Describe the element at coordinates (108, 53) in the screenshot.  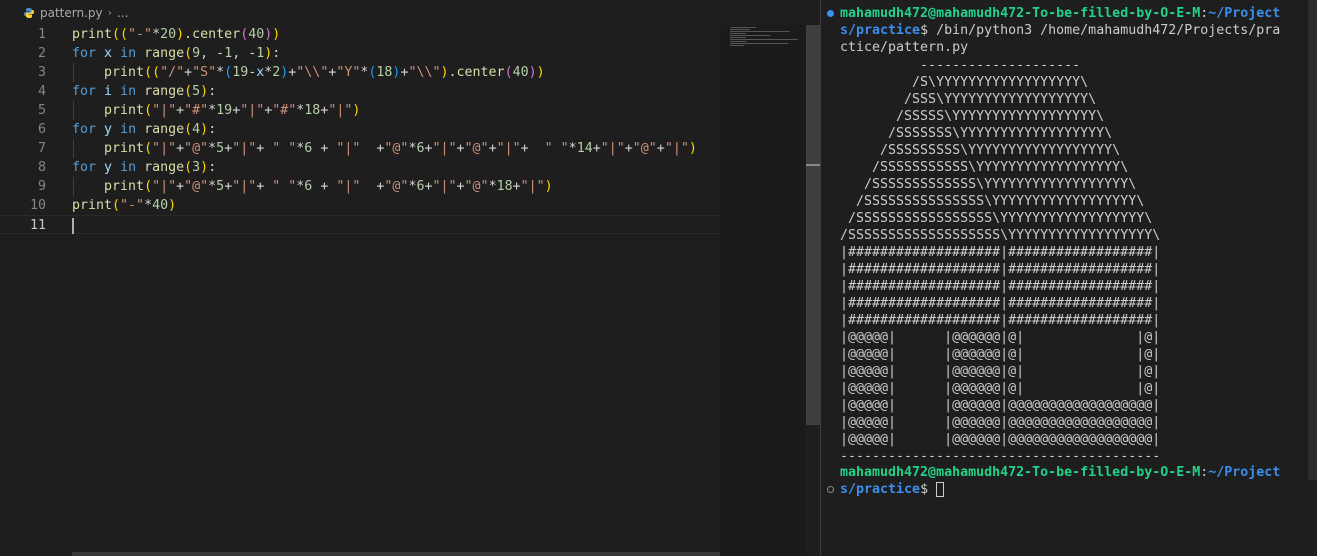
I see `code-token: x` at that location.